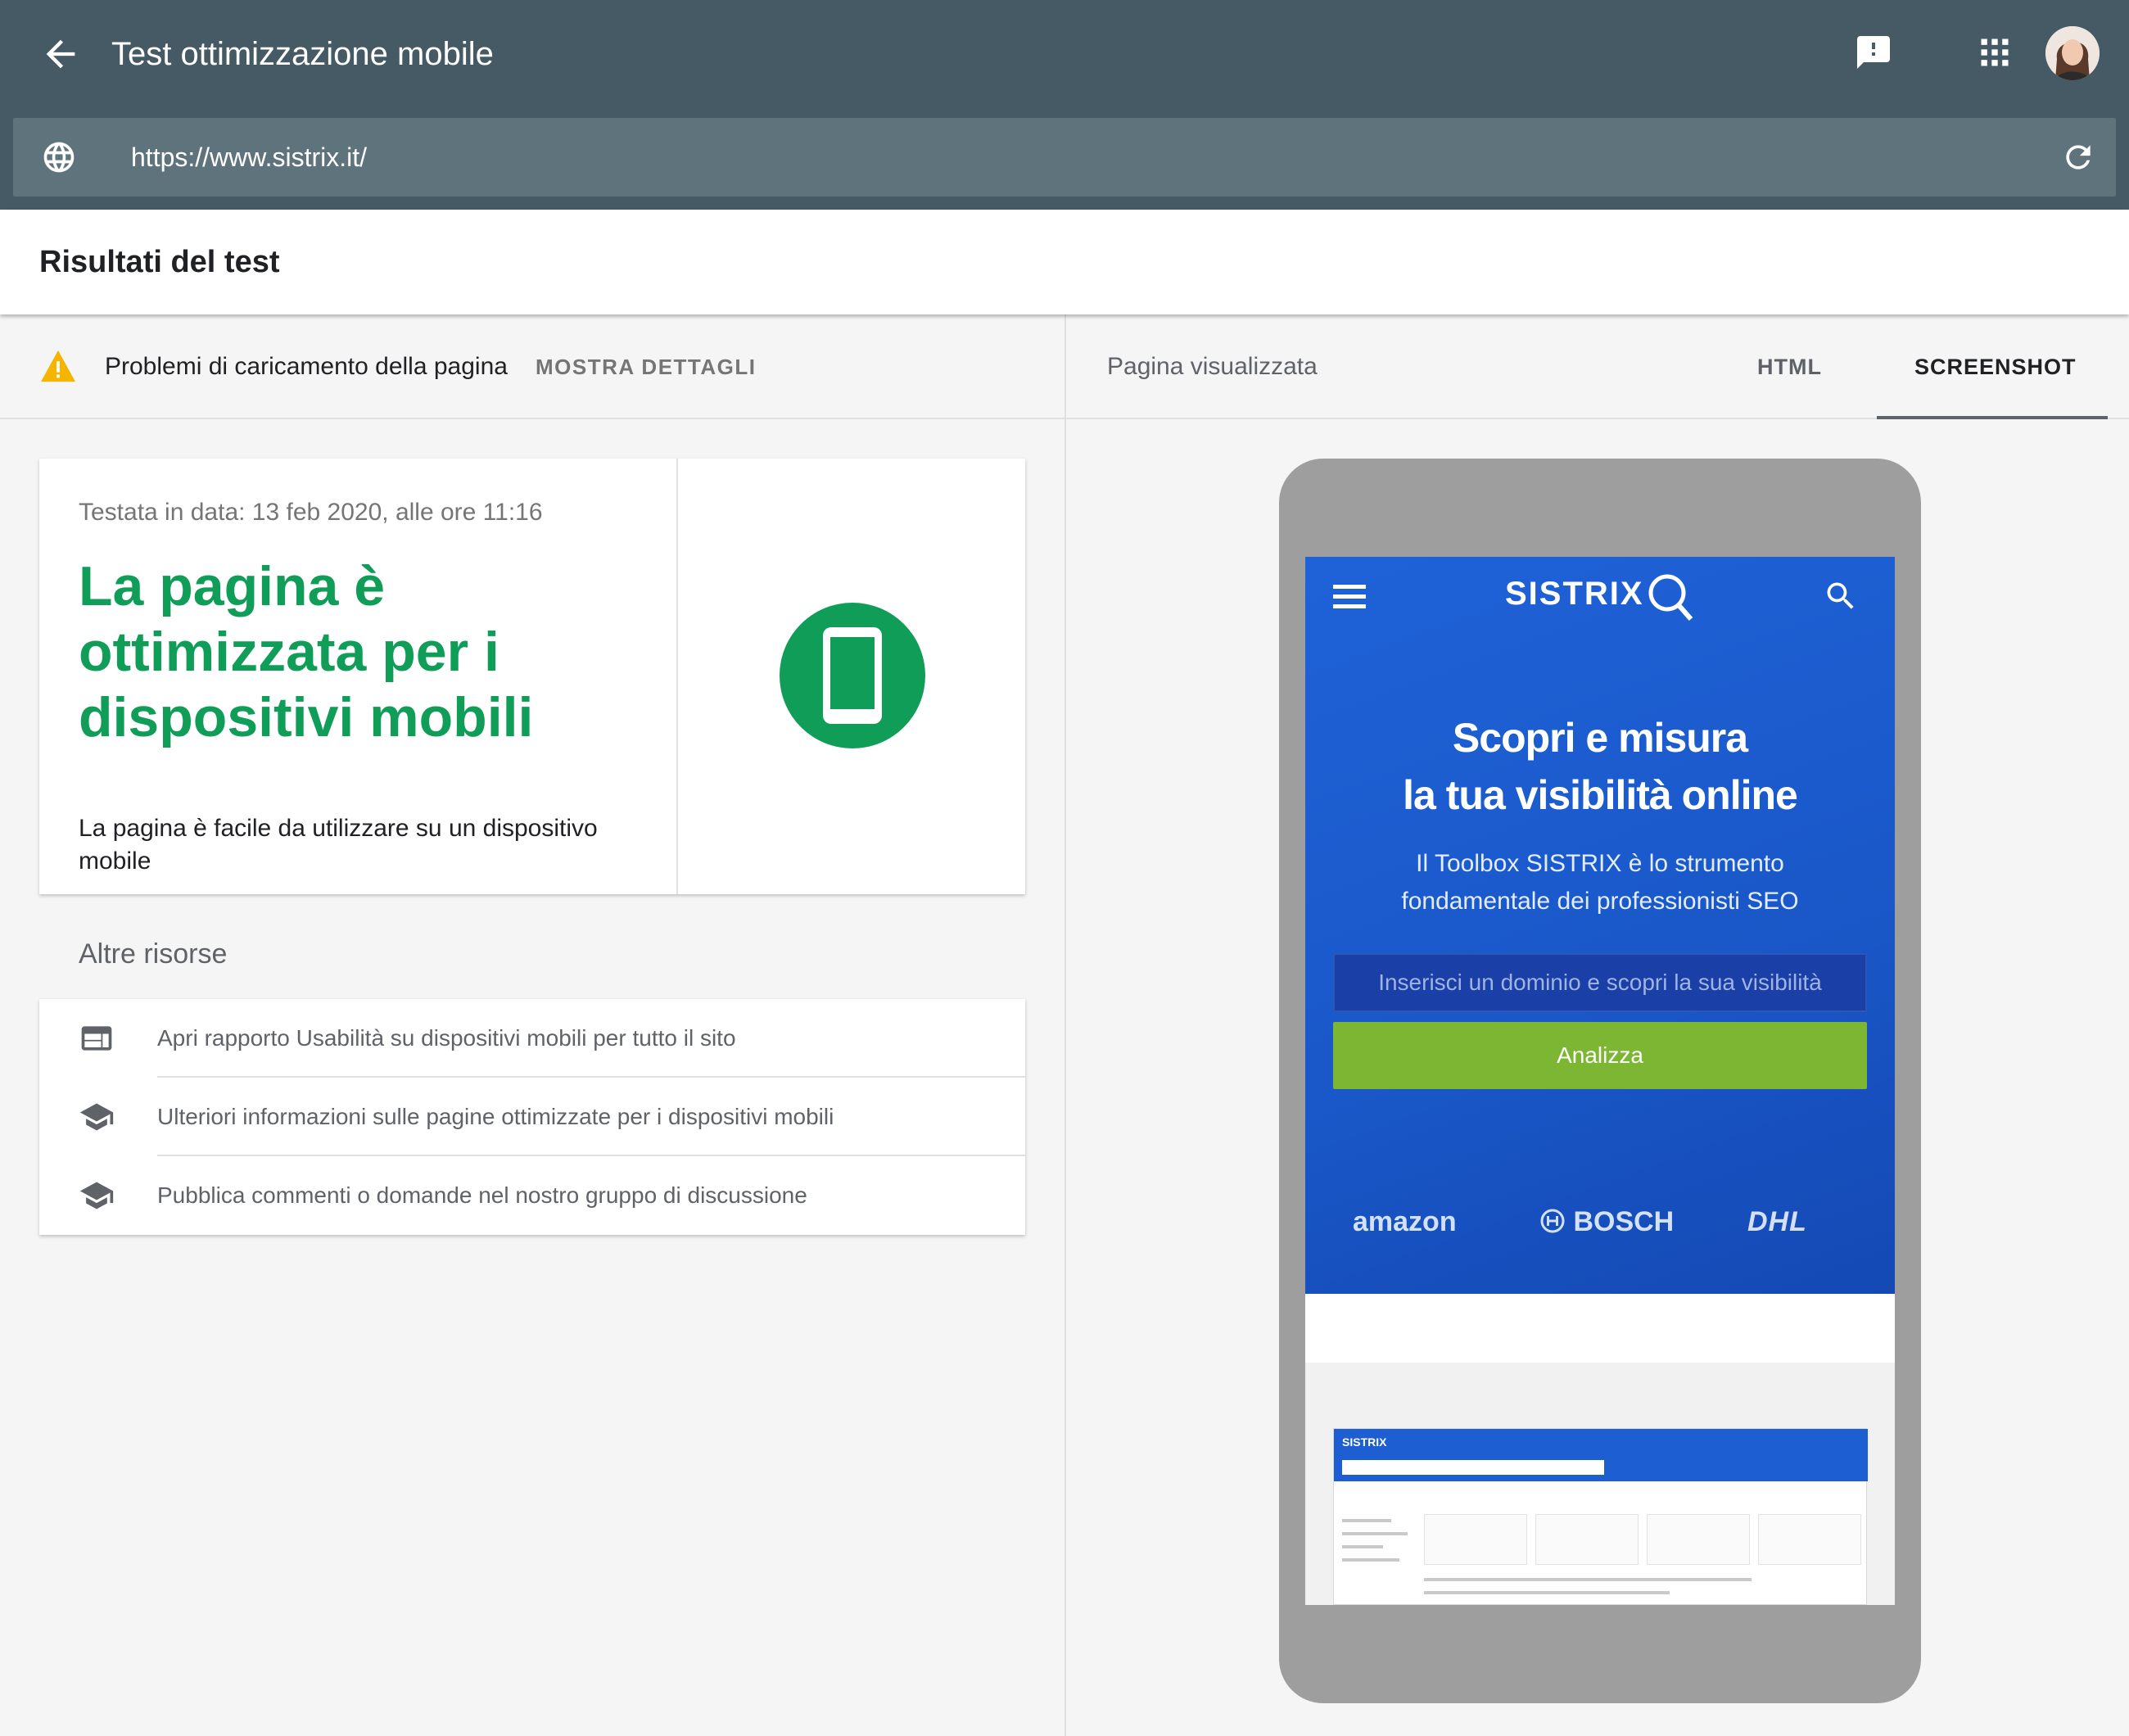  What do you see at coordinates (153, 954) in the screenshot?
I see `other-resources-title: Altre risorse` at bounding box center [153, 954].